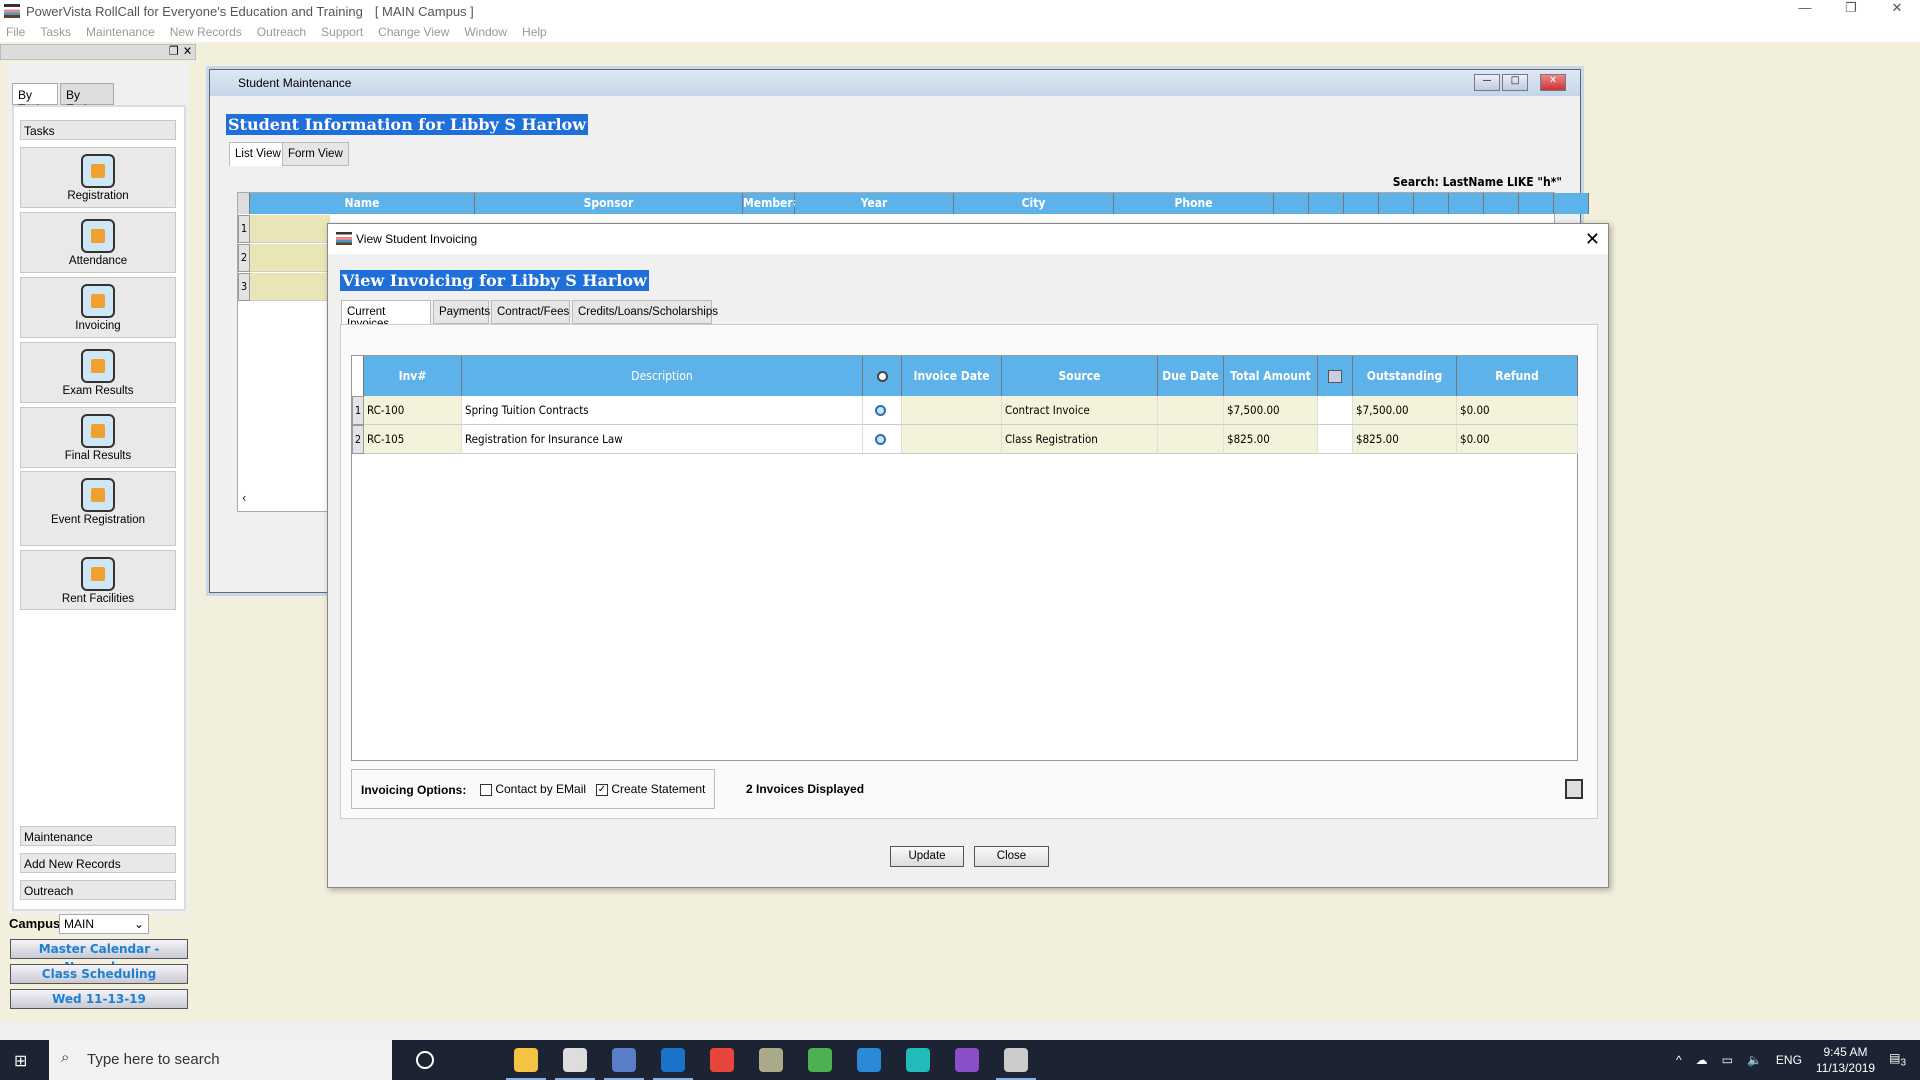 This screenshot has width=1920, height=1080. I want to click on chevron-up-icon: ^, so click(1679, 1060).